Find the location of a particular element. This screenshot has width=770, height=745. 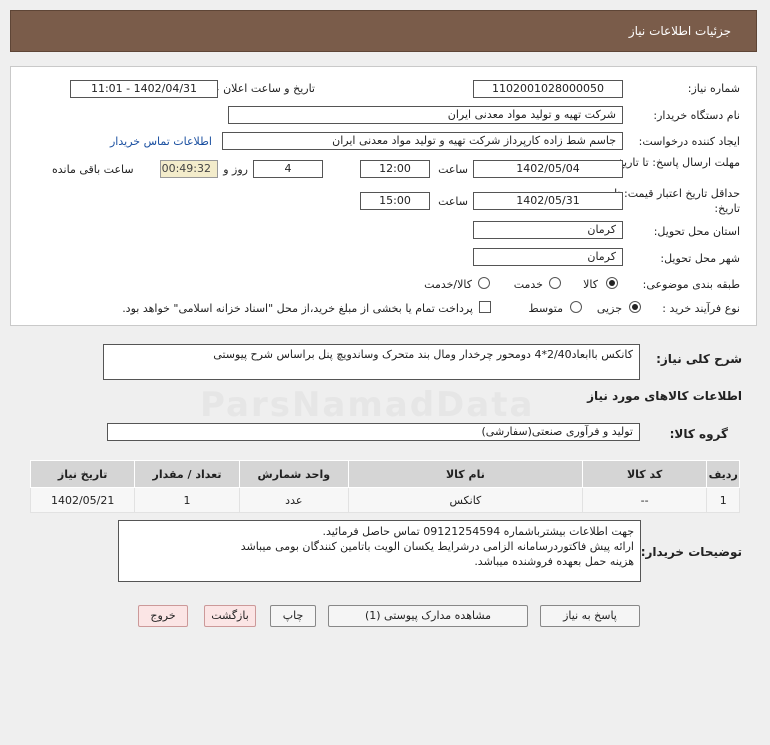

remaining-timer: 00:49:32 is located at coordinates (189, 169).